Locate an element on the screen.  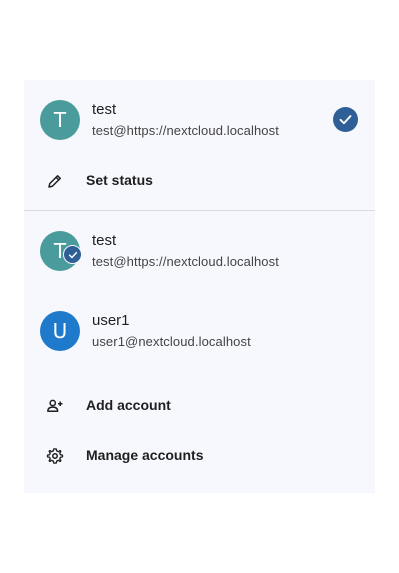
check-circle-icon is located at coordinates (345, 119).